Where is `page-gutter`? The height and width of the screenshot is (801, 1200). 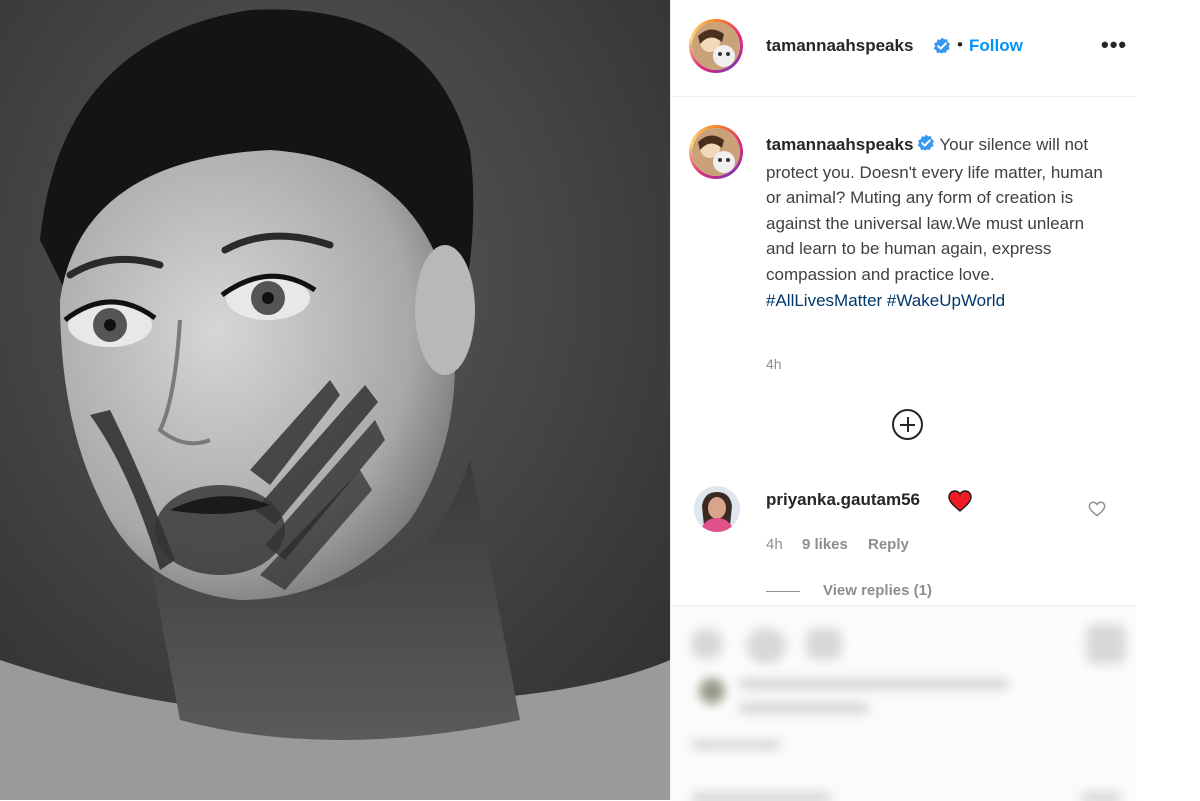
page-gutter is located at coordinates (1168, 400).